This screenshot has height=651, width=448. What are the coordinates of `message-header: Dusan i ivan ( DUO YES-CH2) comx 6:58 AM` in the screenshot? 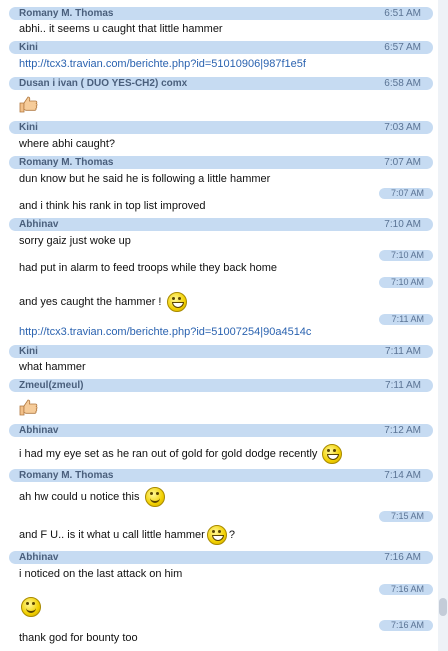 It's located at (221, 83).